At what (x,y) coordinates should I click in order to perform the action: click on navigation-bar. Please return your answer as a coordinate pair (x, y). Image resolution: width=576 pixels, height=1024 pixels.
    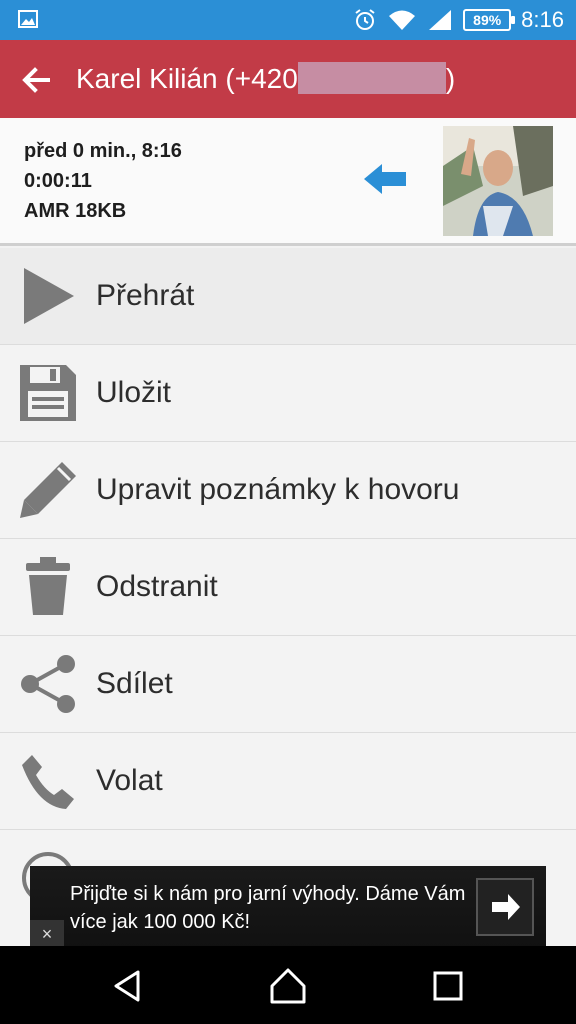
    Looking at the image, I should click on (288, 985).